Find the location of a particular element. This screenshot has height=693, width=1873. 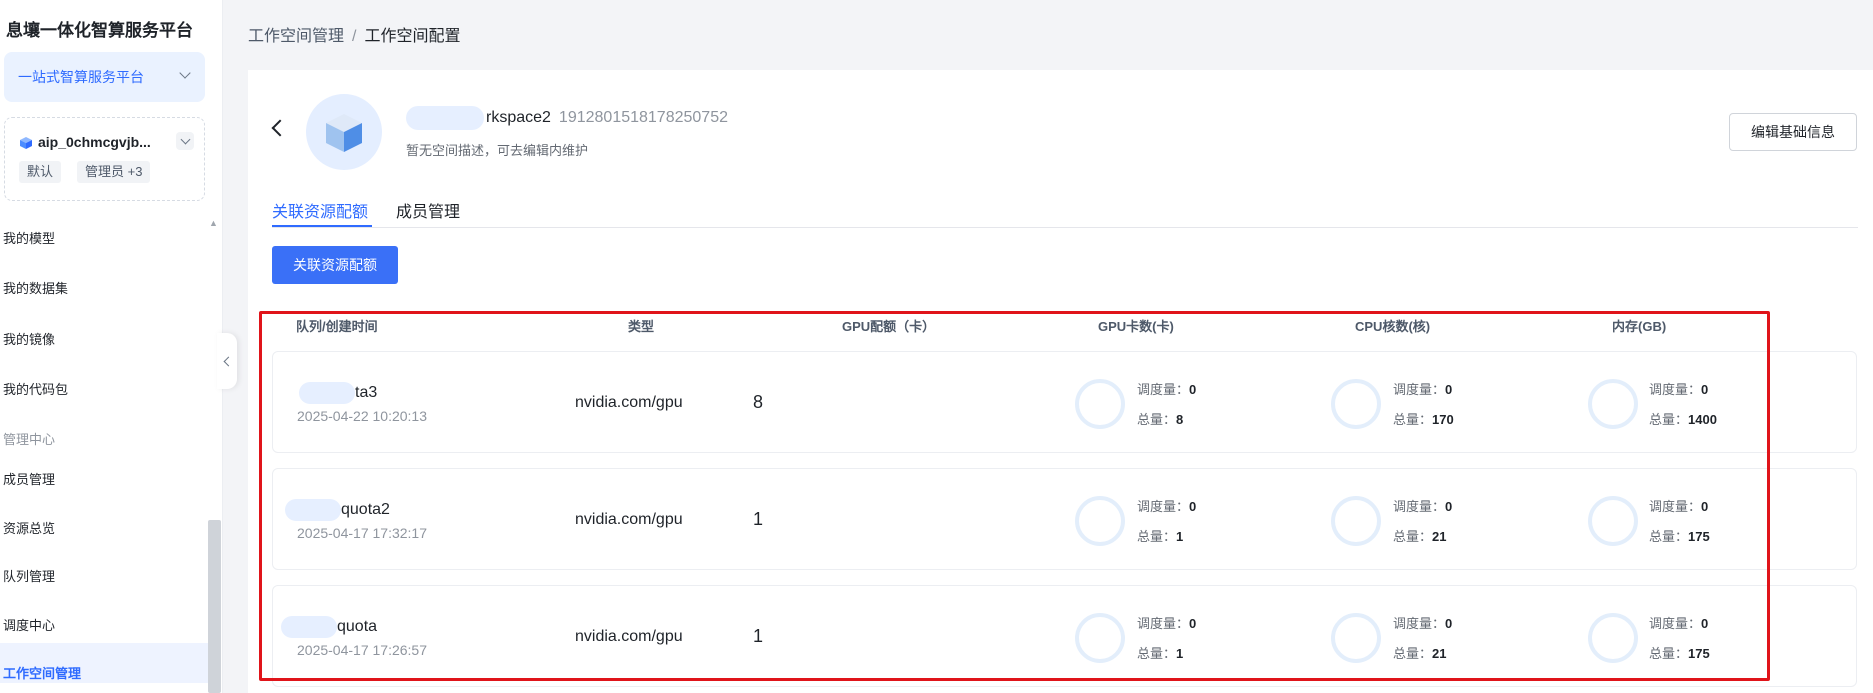

sidebar-scrollbar is located at coordinates (214, 606).